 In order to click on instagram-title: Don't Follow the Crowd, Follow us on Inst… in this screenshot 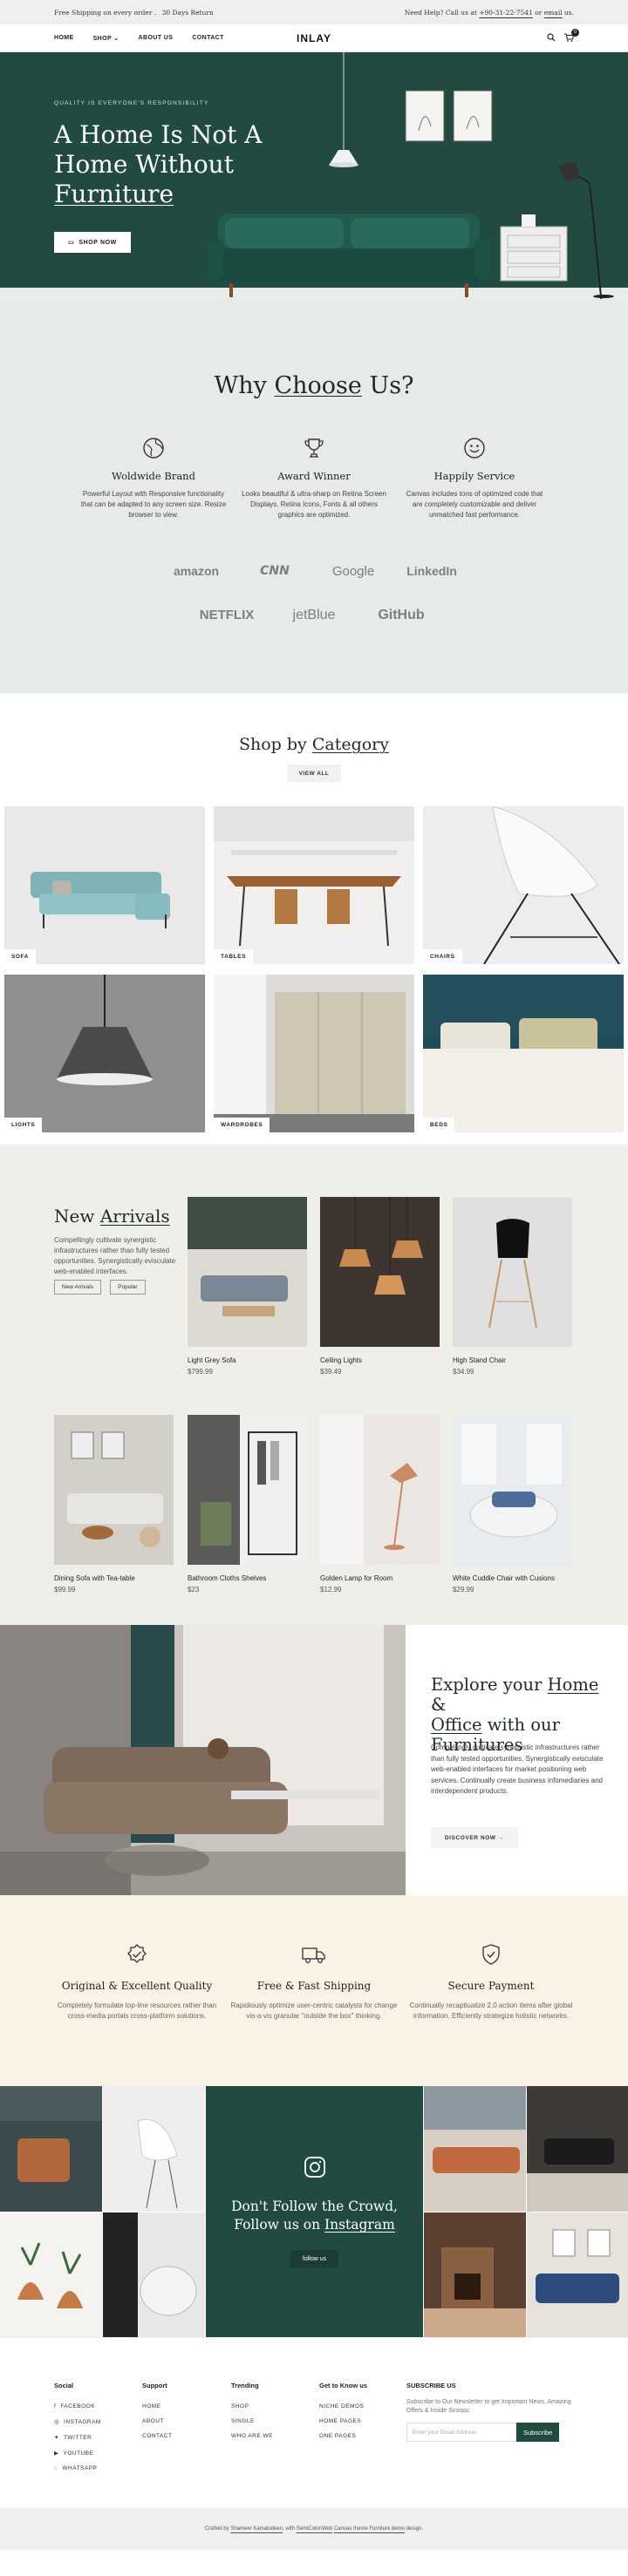, I will do `click(314, 2216)`.